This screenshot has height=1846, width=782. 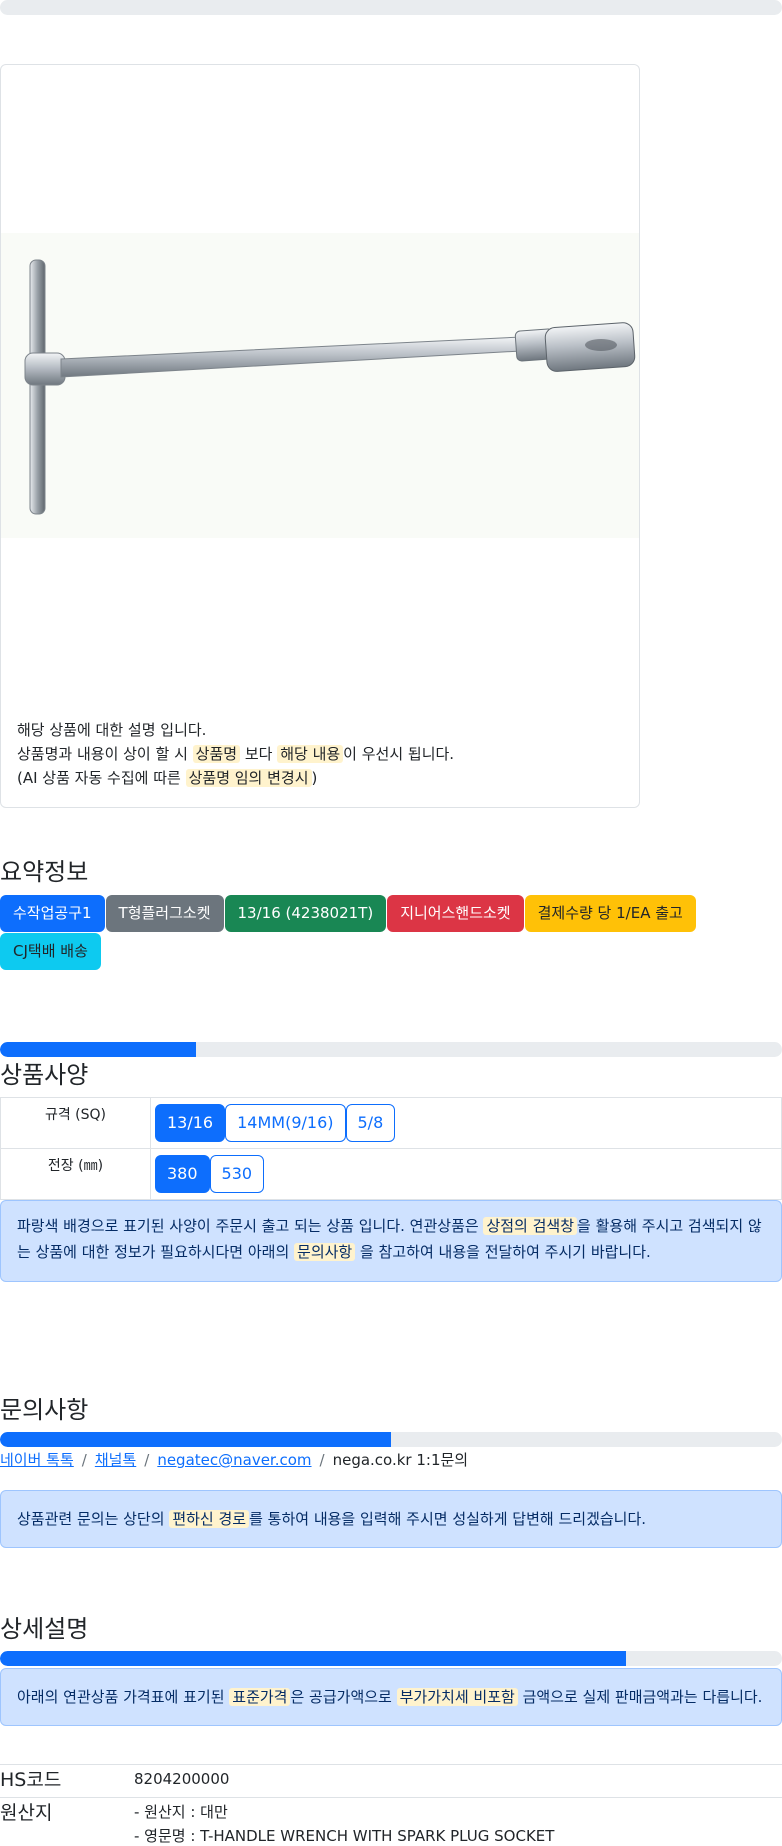 I want to click on desc-line-3: (AI 상품 자동 수집에 따른 상품명 임의 변경시), so click(x=235, y=778).